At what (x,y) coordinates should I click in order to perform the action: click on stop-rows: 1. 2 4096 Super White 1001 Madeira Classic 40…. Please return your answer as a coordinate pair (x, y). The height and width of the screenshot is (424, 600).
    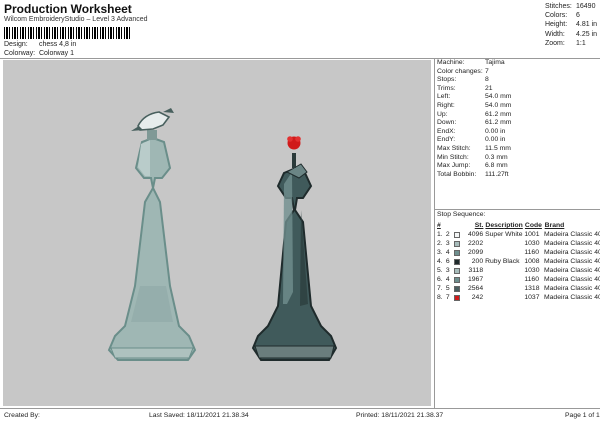
    Looking at the image, I should click on (518, 266).